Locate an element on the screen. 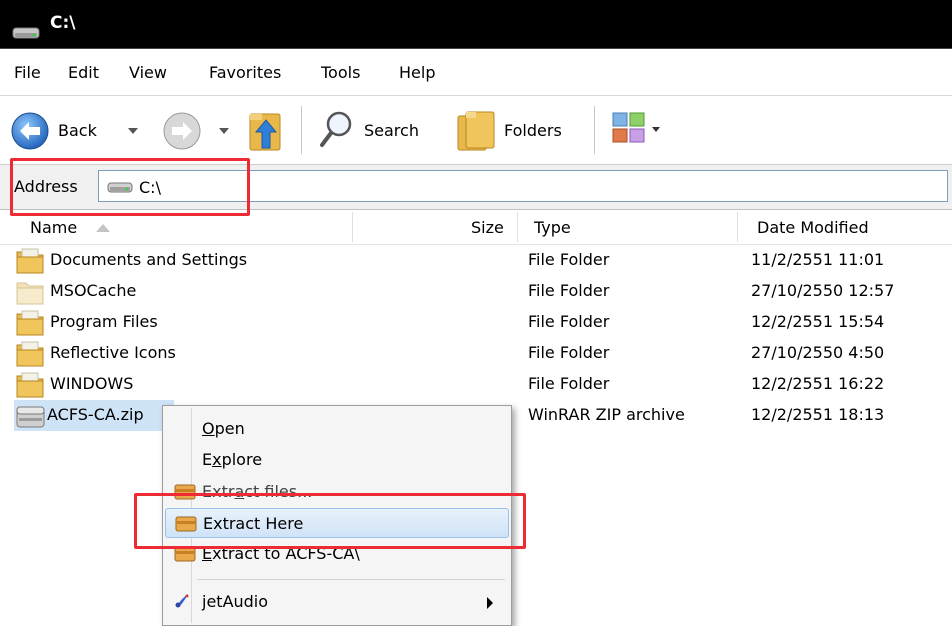 This screenshot has width=952, height=626. file-date: 11/2/2551 11:01 is located at coordinates (818, 259).